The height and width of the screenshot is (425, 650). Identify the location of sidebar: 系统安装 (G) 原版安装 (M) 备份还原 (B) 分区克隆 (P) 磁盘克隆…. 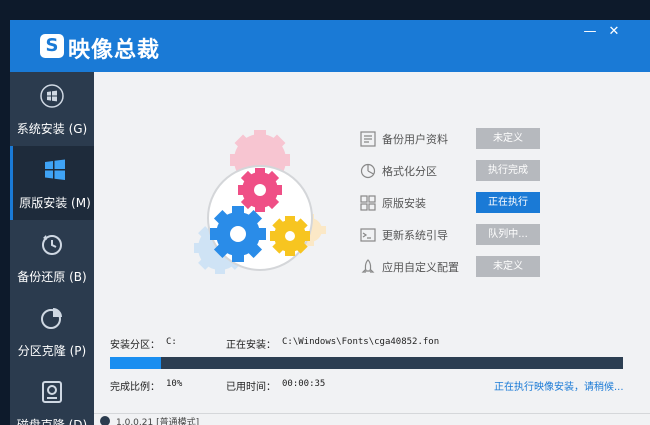
(52, 248).